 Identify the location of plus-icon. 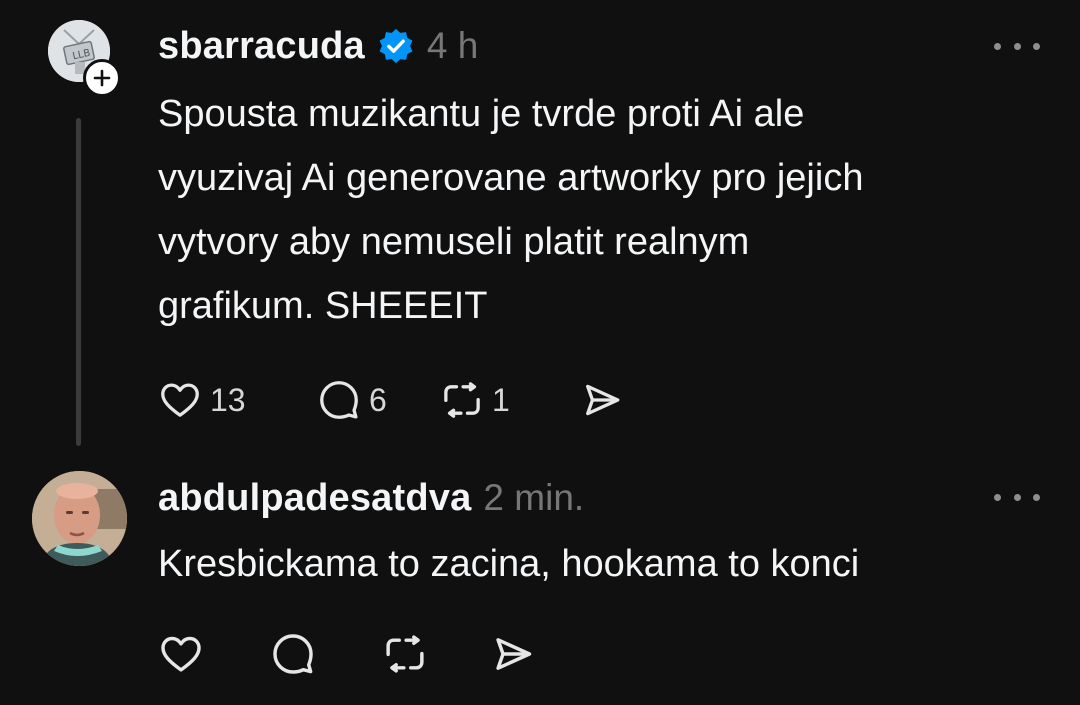
(102, 78).